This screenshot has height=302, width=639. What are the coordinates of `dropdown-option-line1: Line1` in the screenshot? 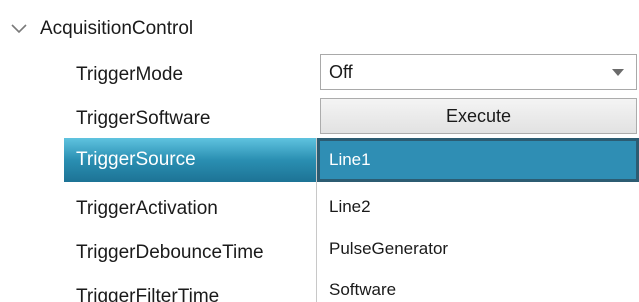 It's located at (478, 160).